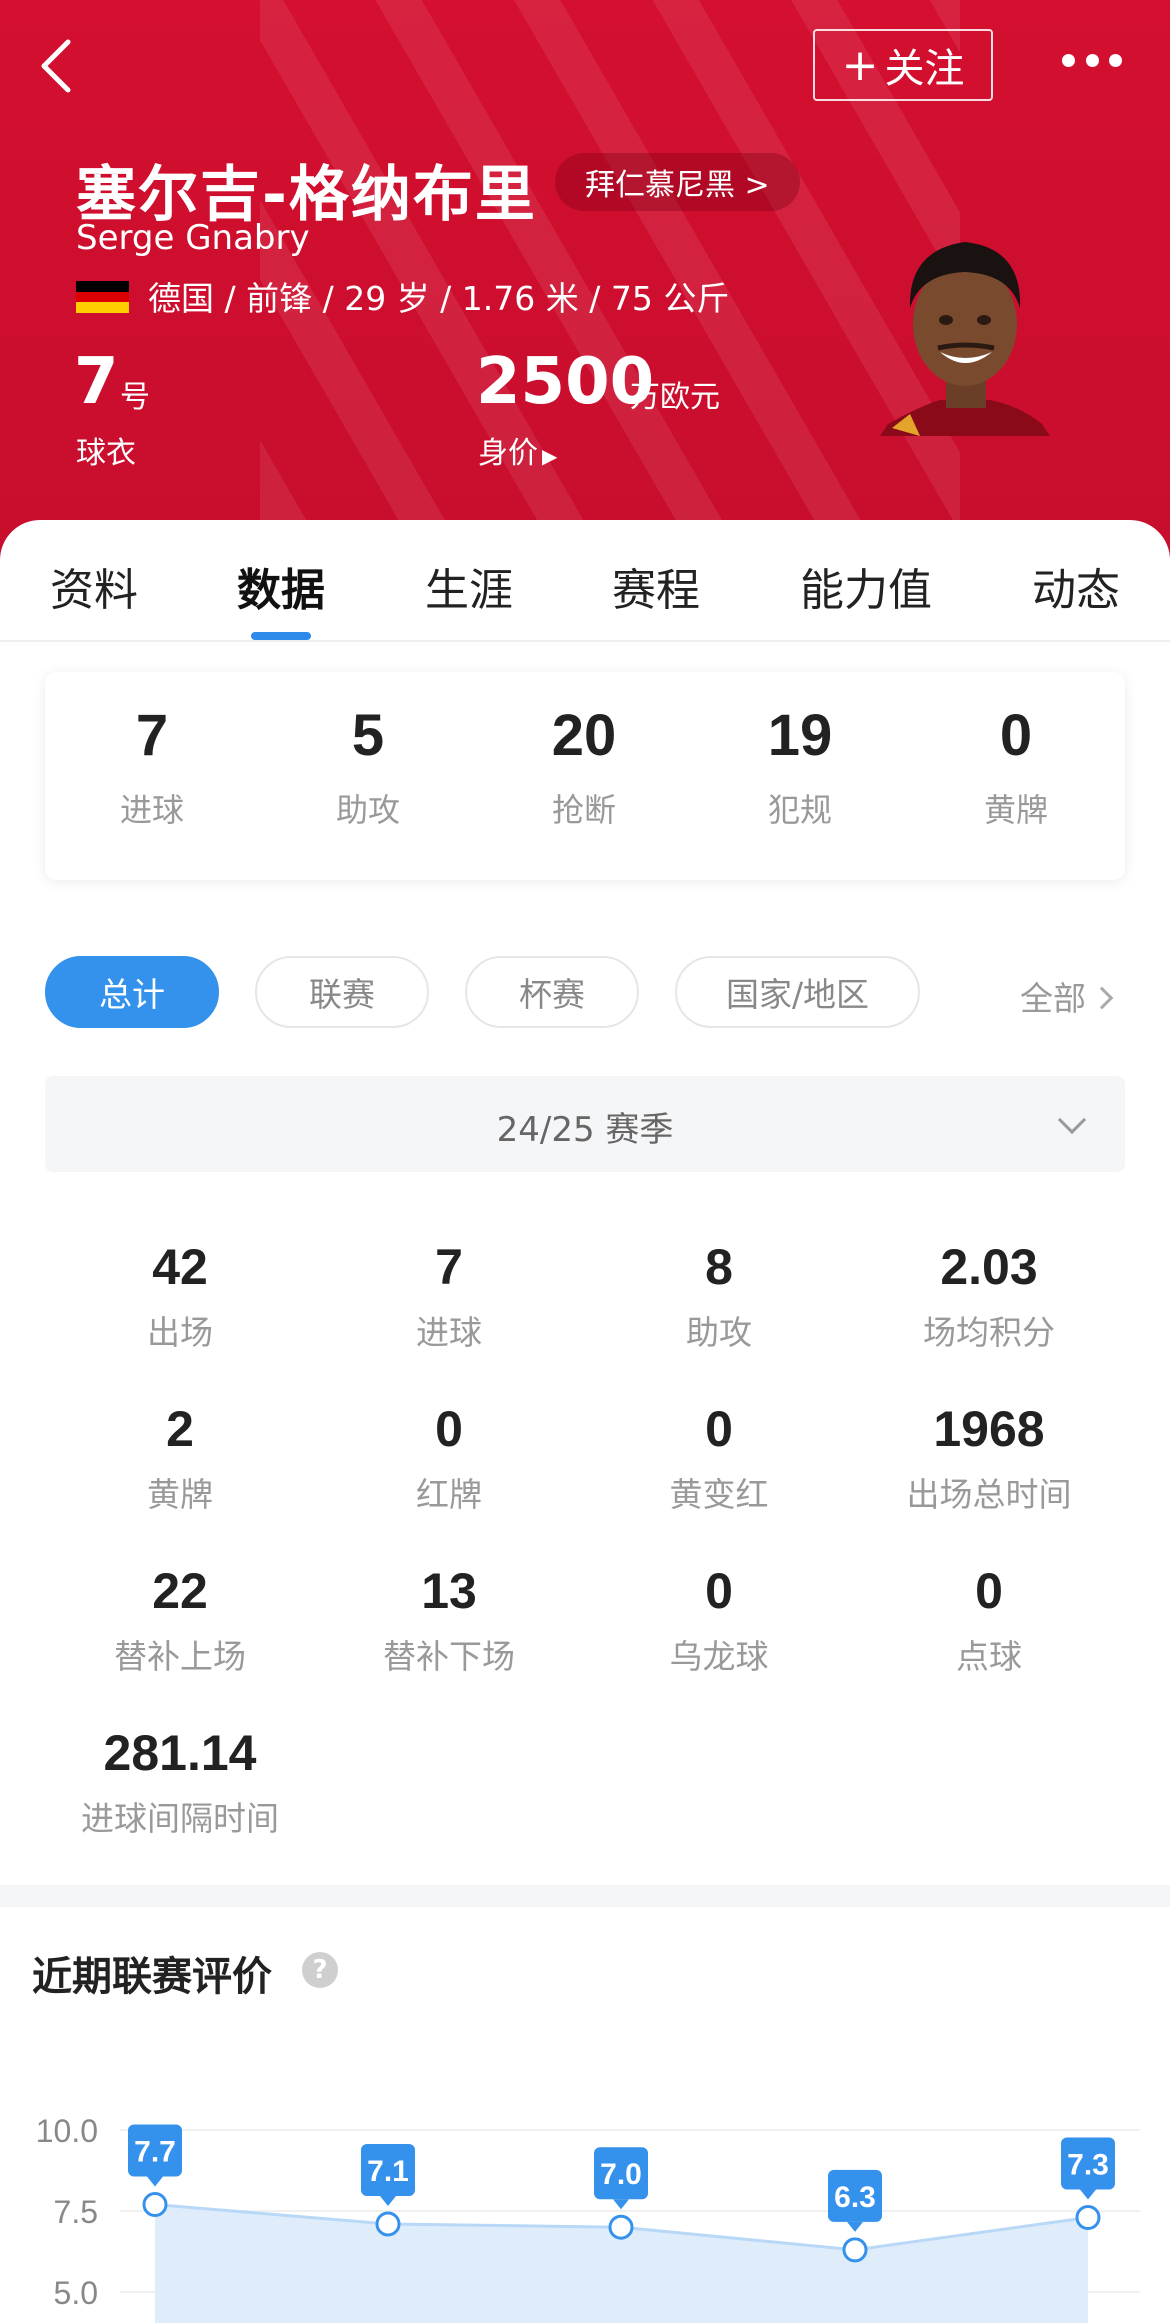 This screenshot has width=1170, height=2323. Describe the element at coordinates (552, 992) in the screenshot. I see `filter-cup: 杯赛` at that location.